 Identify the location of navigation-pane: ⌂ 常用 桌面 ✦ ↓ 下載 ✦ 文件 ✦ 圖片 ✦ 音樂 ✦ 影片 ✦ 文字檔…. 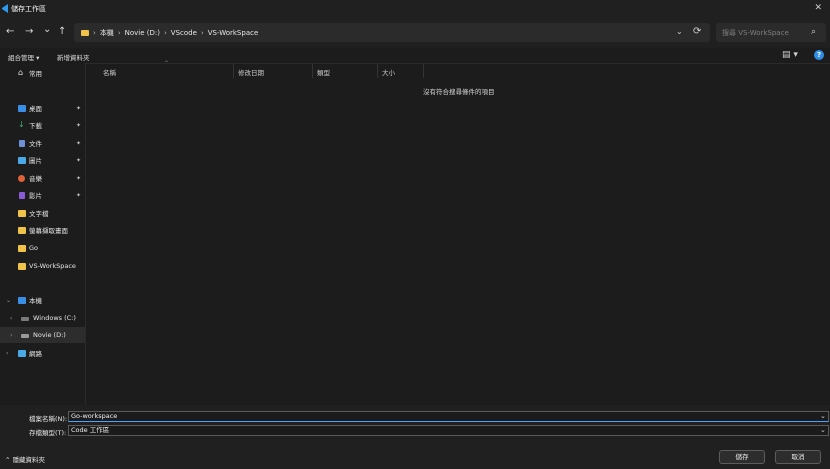
(43, 234).